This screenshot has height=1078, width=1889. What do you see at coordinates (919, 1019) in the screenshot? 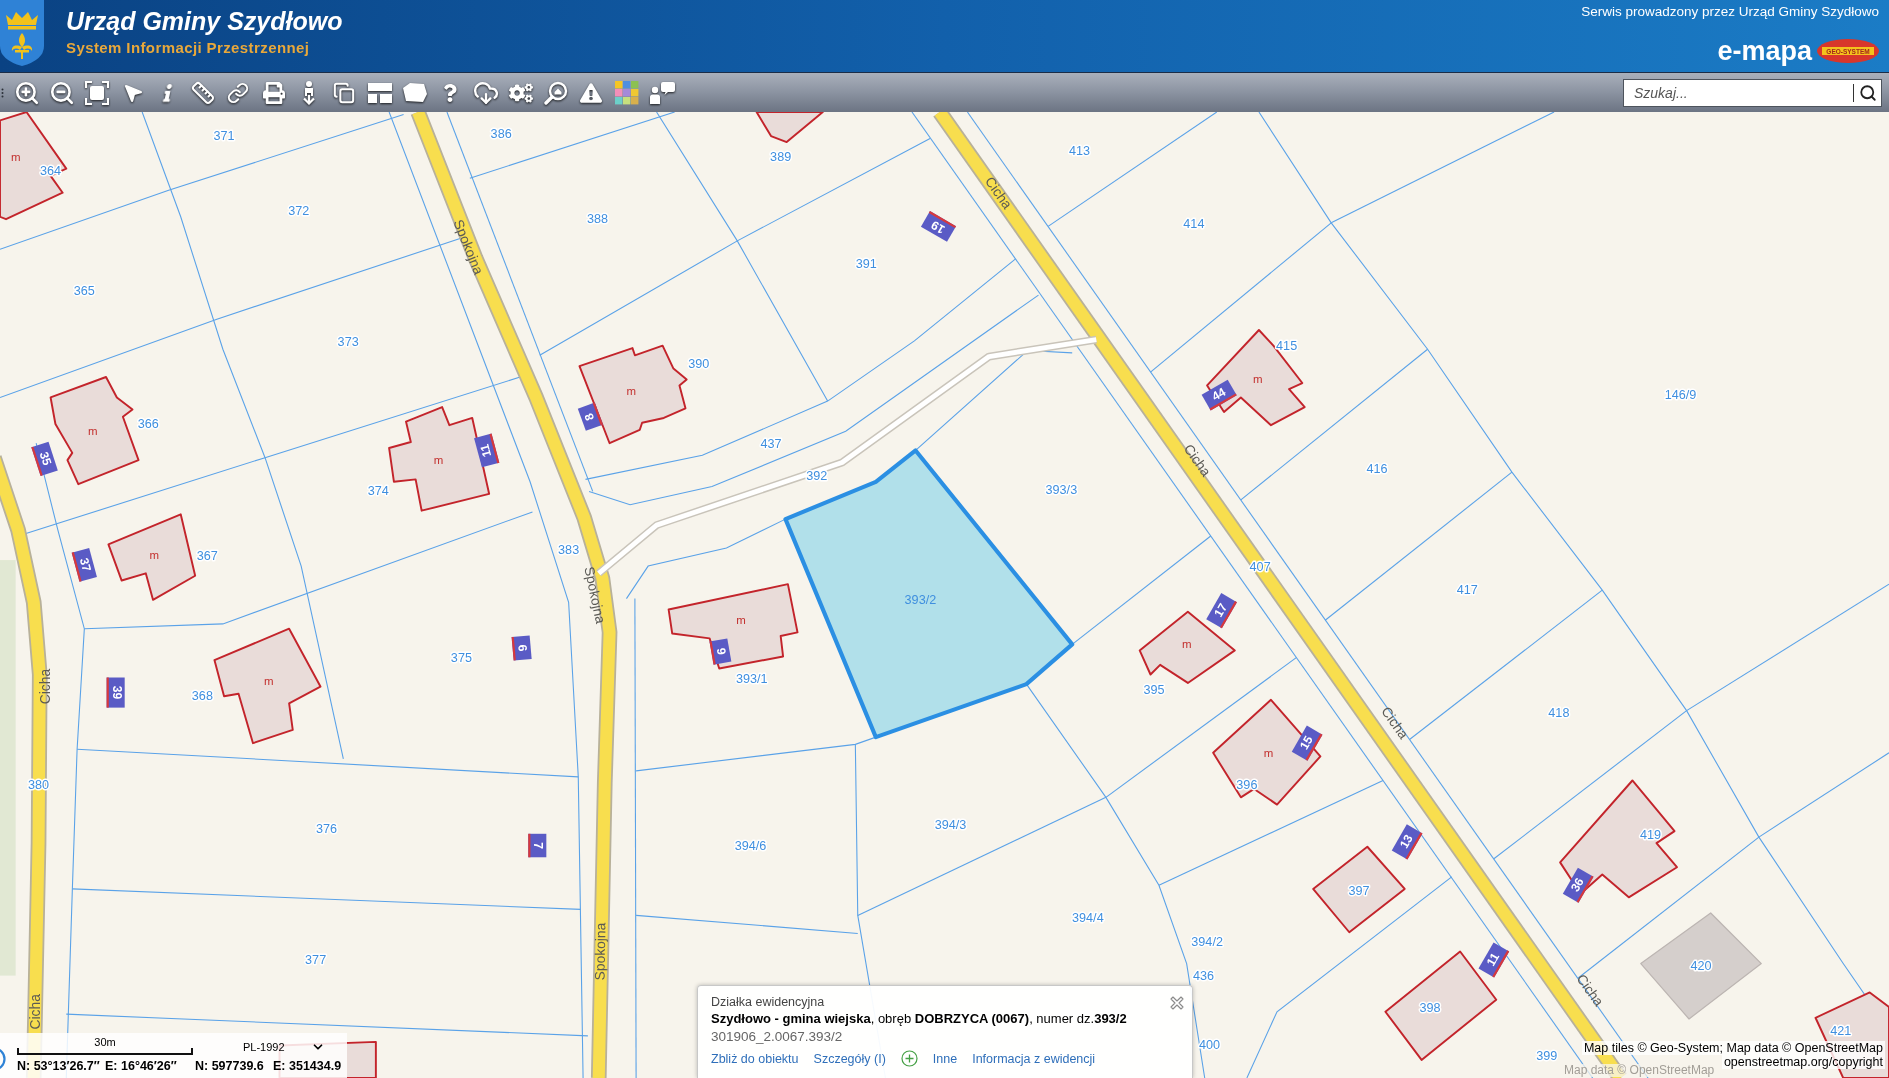
I see `parcel-description: Szydłowo - gmina wiejska, obręb DOBRZYCA (0067), numer dz.393/2` at bounding box center [919, 1019].